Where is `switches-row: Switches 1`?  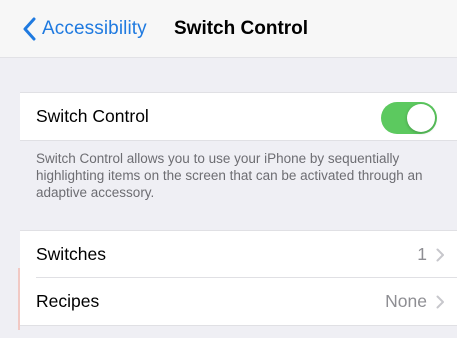
switches-row: Switches 1 is located at coordinates (238, 254).